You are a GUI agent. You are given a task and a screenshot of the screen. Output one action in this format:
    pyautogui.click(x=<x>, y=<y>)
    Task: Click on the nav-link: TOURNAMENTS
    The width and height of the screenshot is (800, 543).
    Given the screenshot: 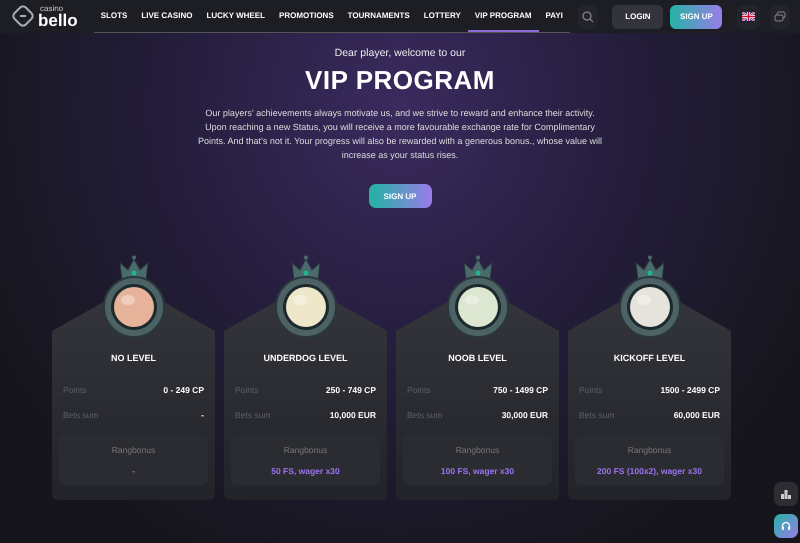 What is the action you would take?
    pyautogui.click(x=378, y=16)
    